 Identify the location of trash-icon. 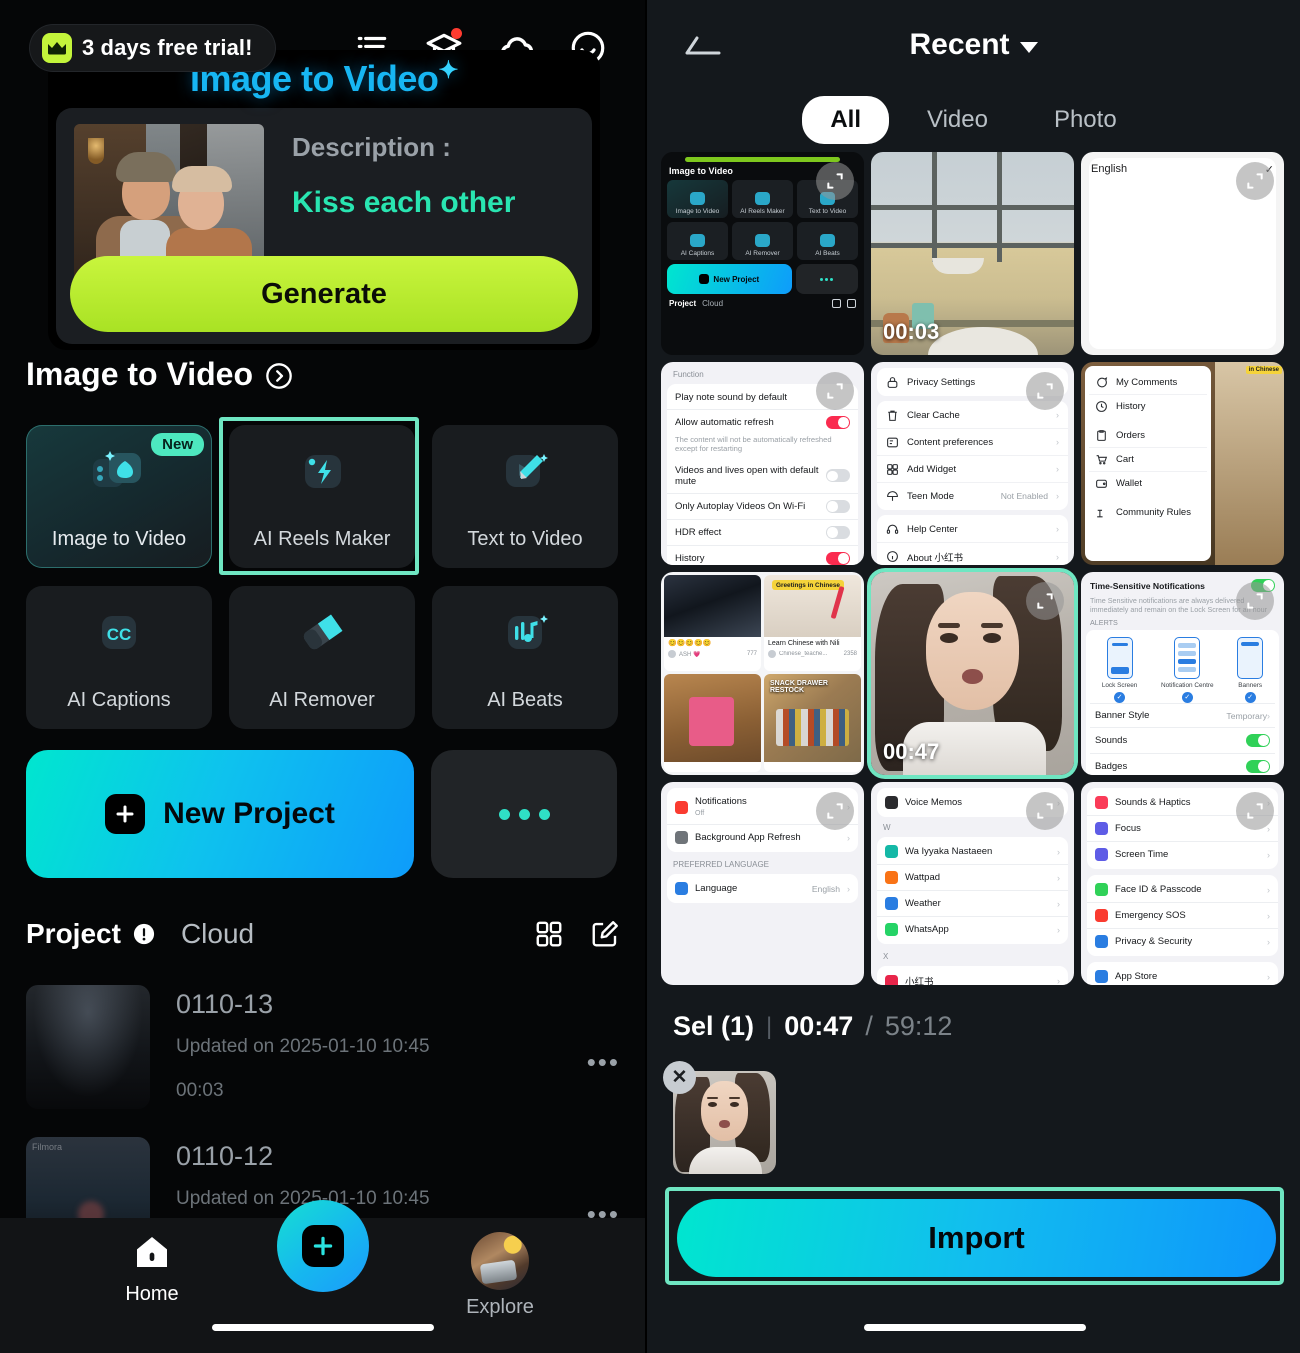
(892, 415).